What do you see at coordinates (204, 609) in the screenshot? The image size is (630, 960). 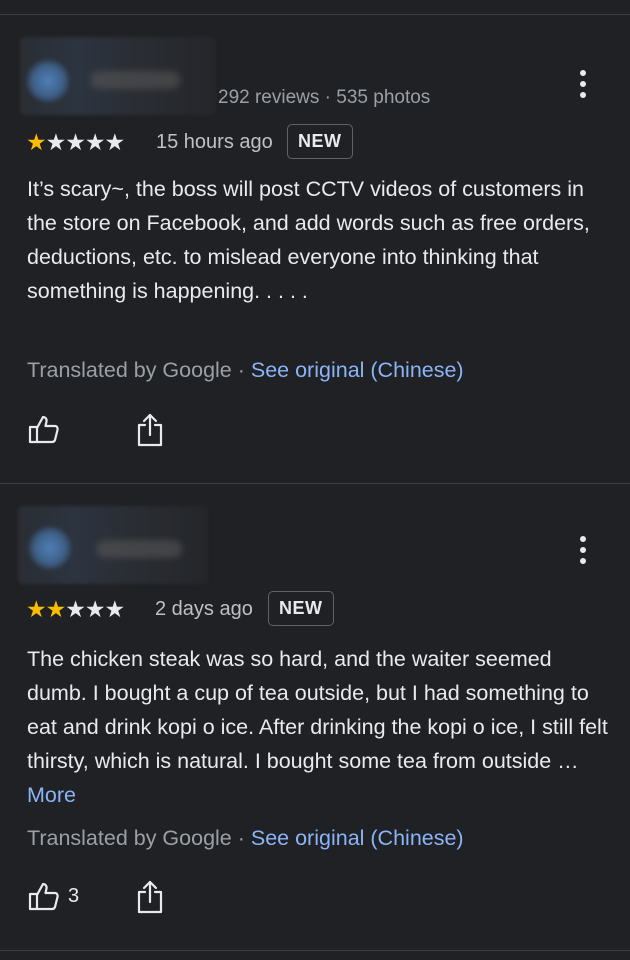 I see `review-time: 2 days ago` at bounding box center [204, 609].